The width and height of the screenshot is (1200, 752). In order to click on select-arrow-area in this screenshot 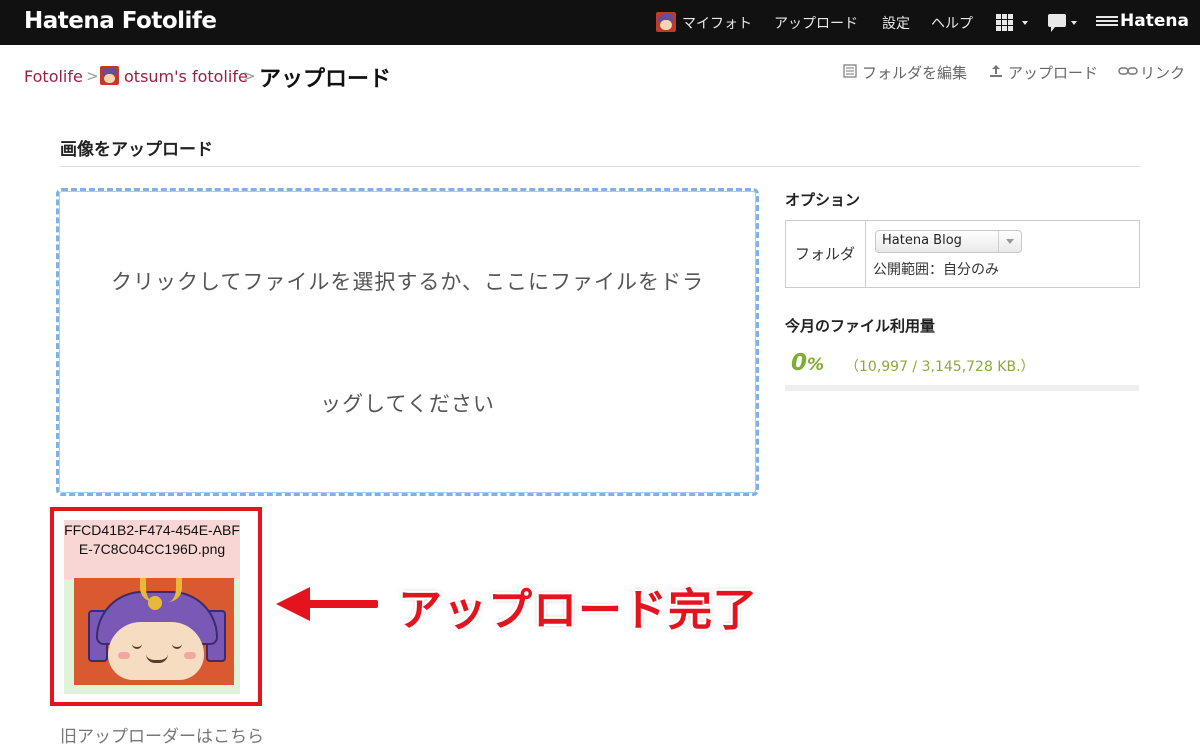, I will do `click(1009, 241)`.